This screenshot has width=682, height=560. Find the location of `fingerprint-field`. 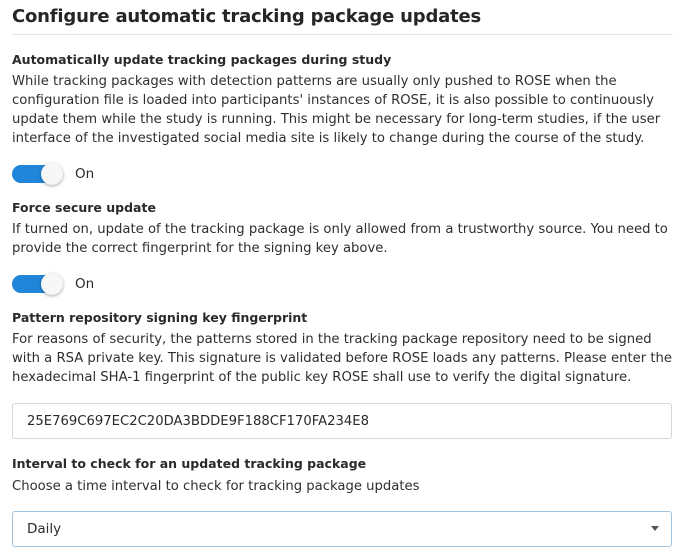

fingerprint-field is located at coordinates (342, 421).